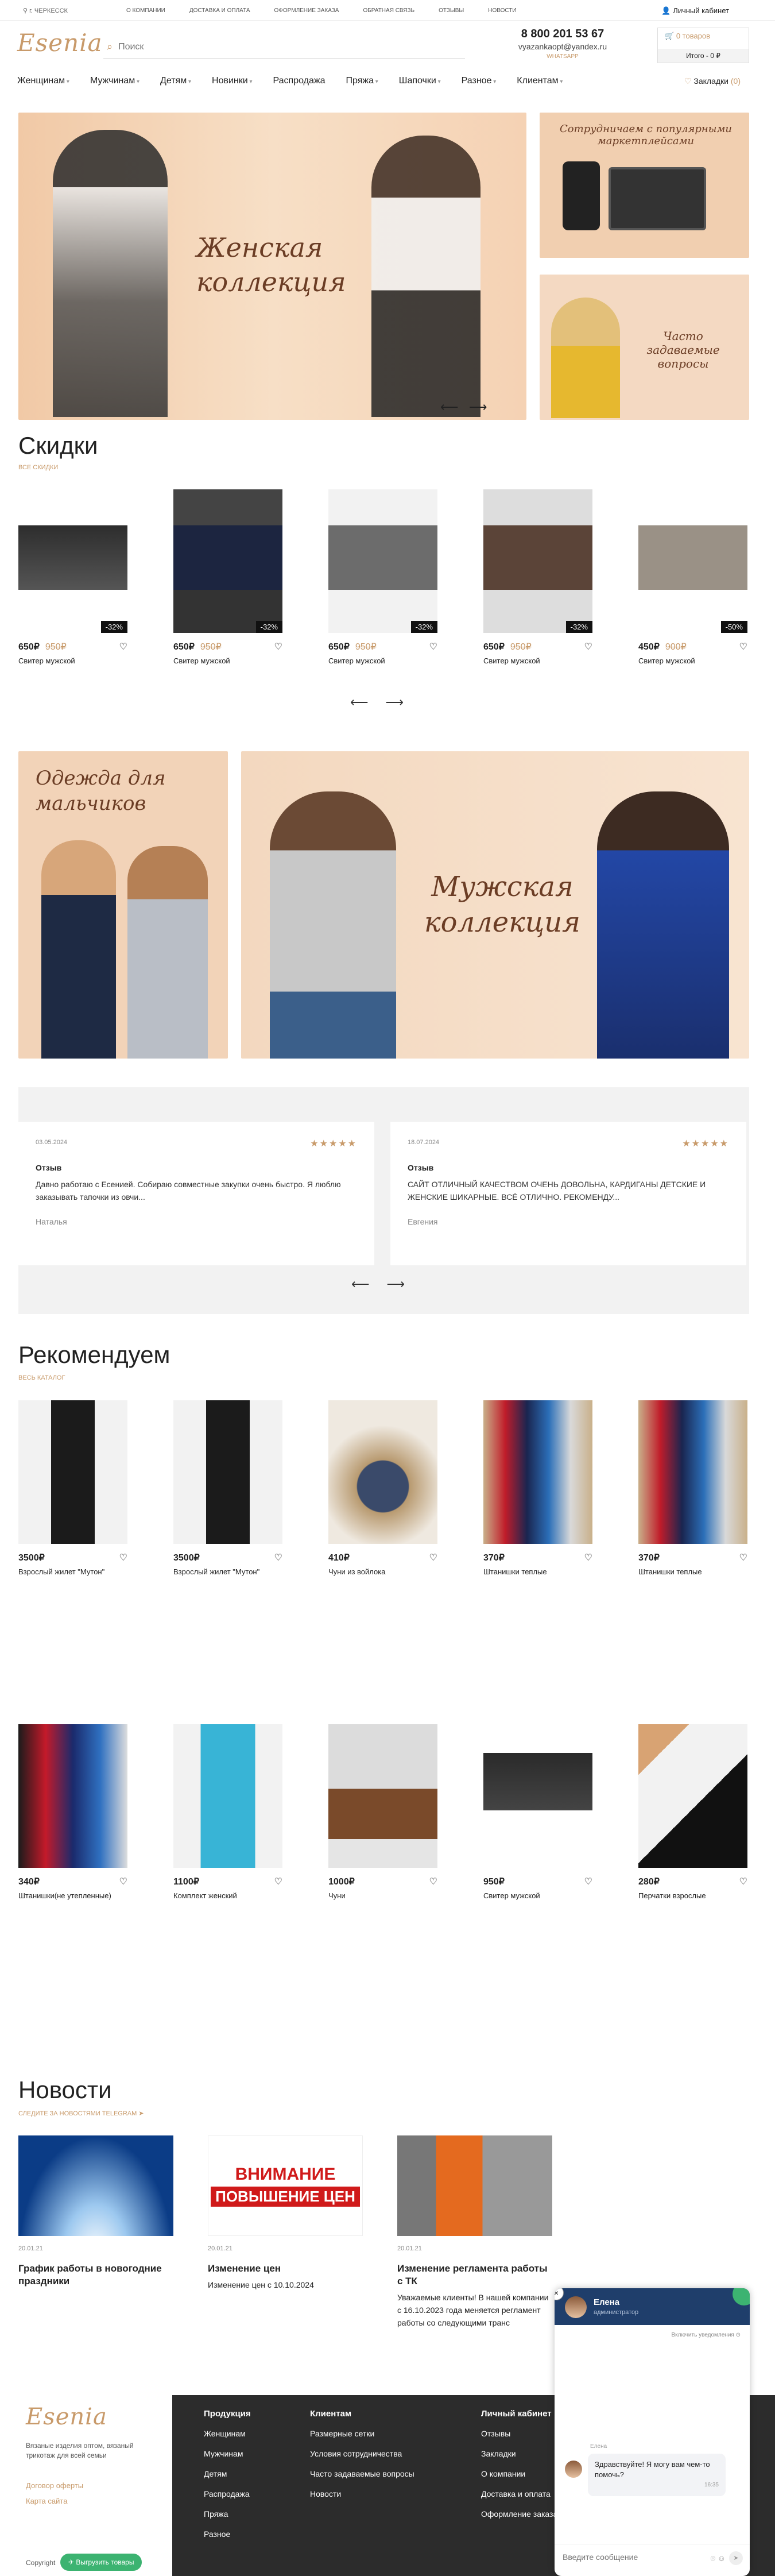 The width and height of the screenshot is (775, 2576). Describe the element at coordinates (713, 2558) in the screenshot. I see `attach-icon: ⌾` at that location.